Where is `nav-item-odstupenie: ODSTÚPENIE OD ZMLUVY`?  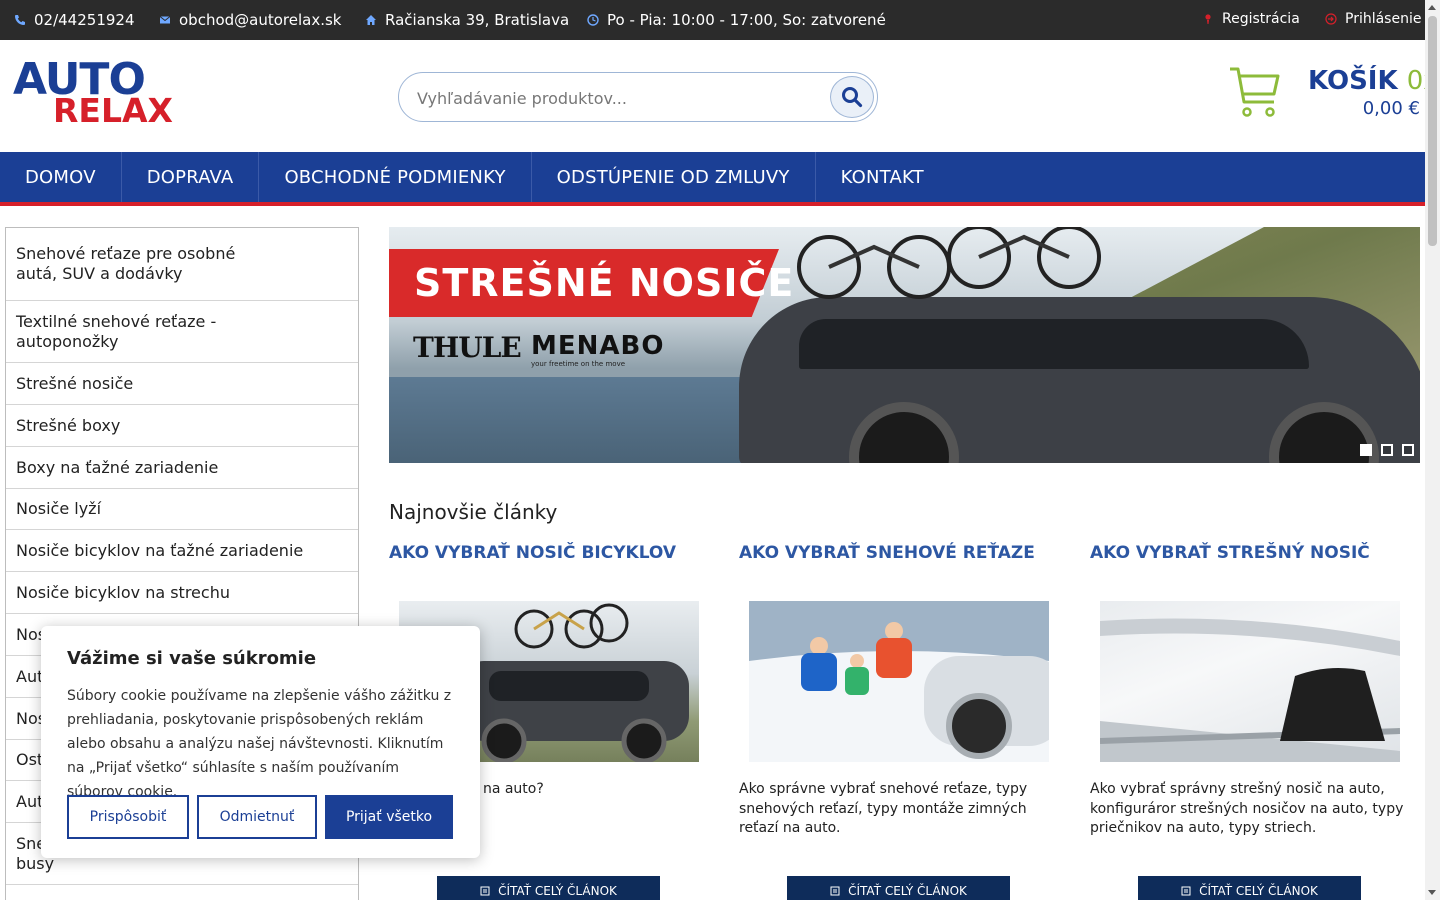 nav-item-odstupenie: ODSTÚPENIE OD ZMLUVY is located at coordinates (674, 177).